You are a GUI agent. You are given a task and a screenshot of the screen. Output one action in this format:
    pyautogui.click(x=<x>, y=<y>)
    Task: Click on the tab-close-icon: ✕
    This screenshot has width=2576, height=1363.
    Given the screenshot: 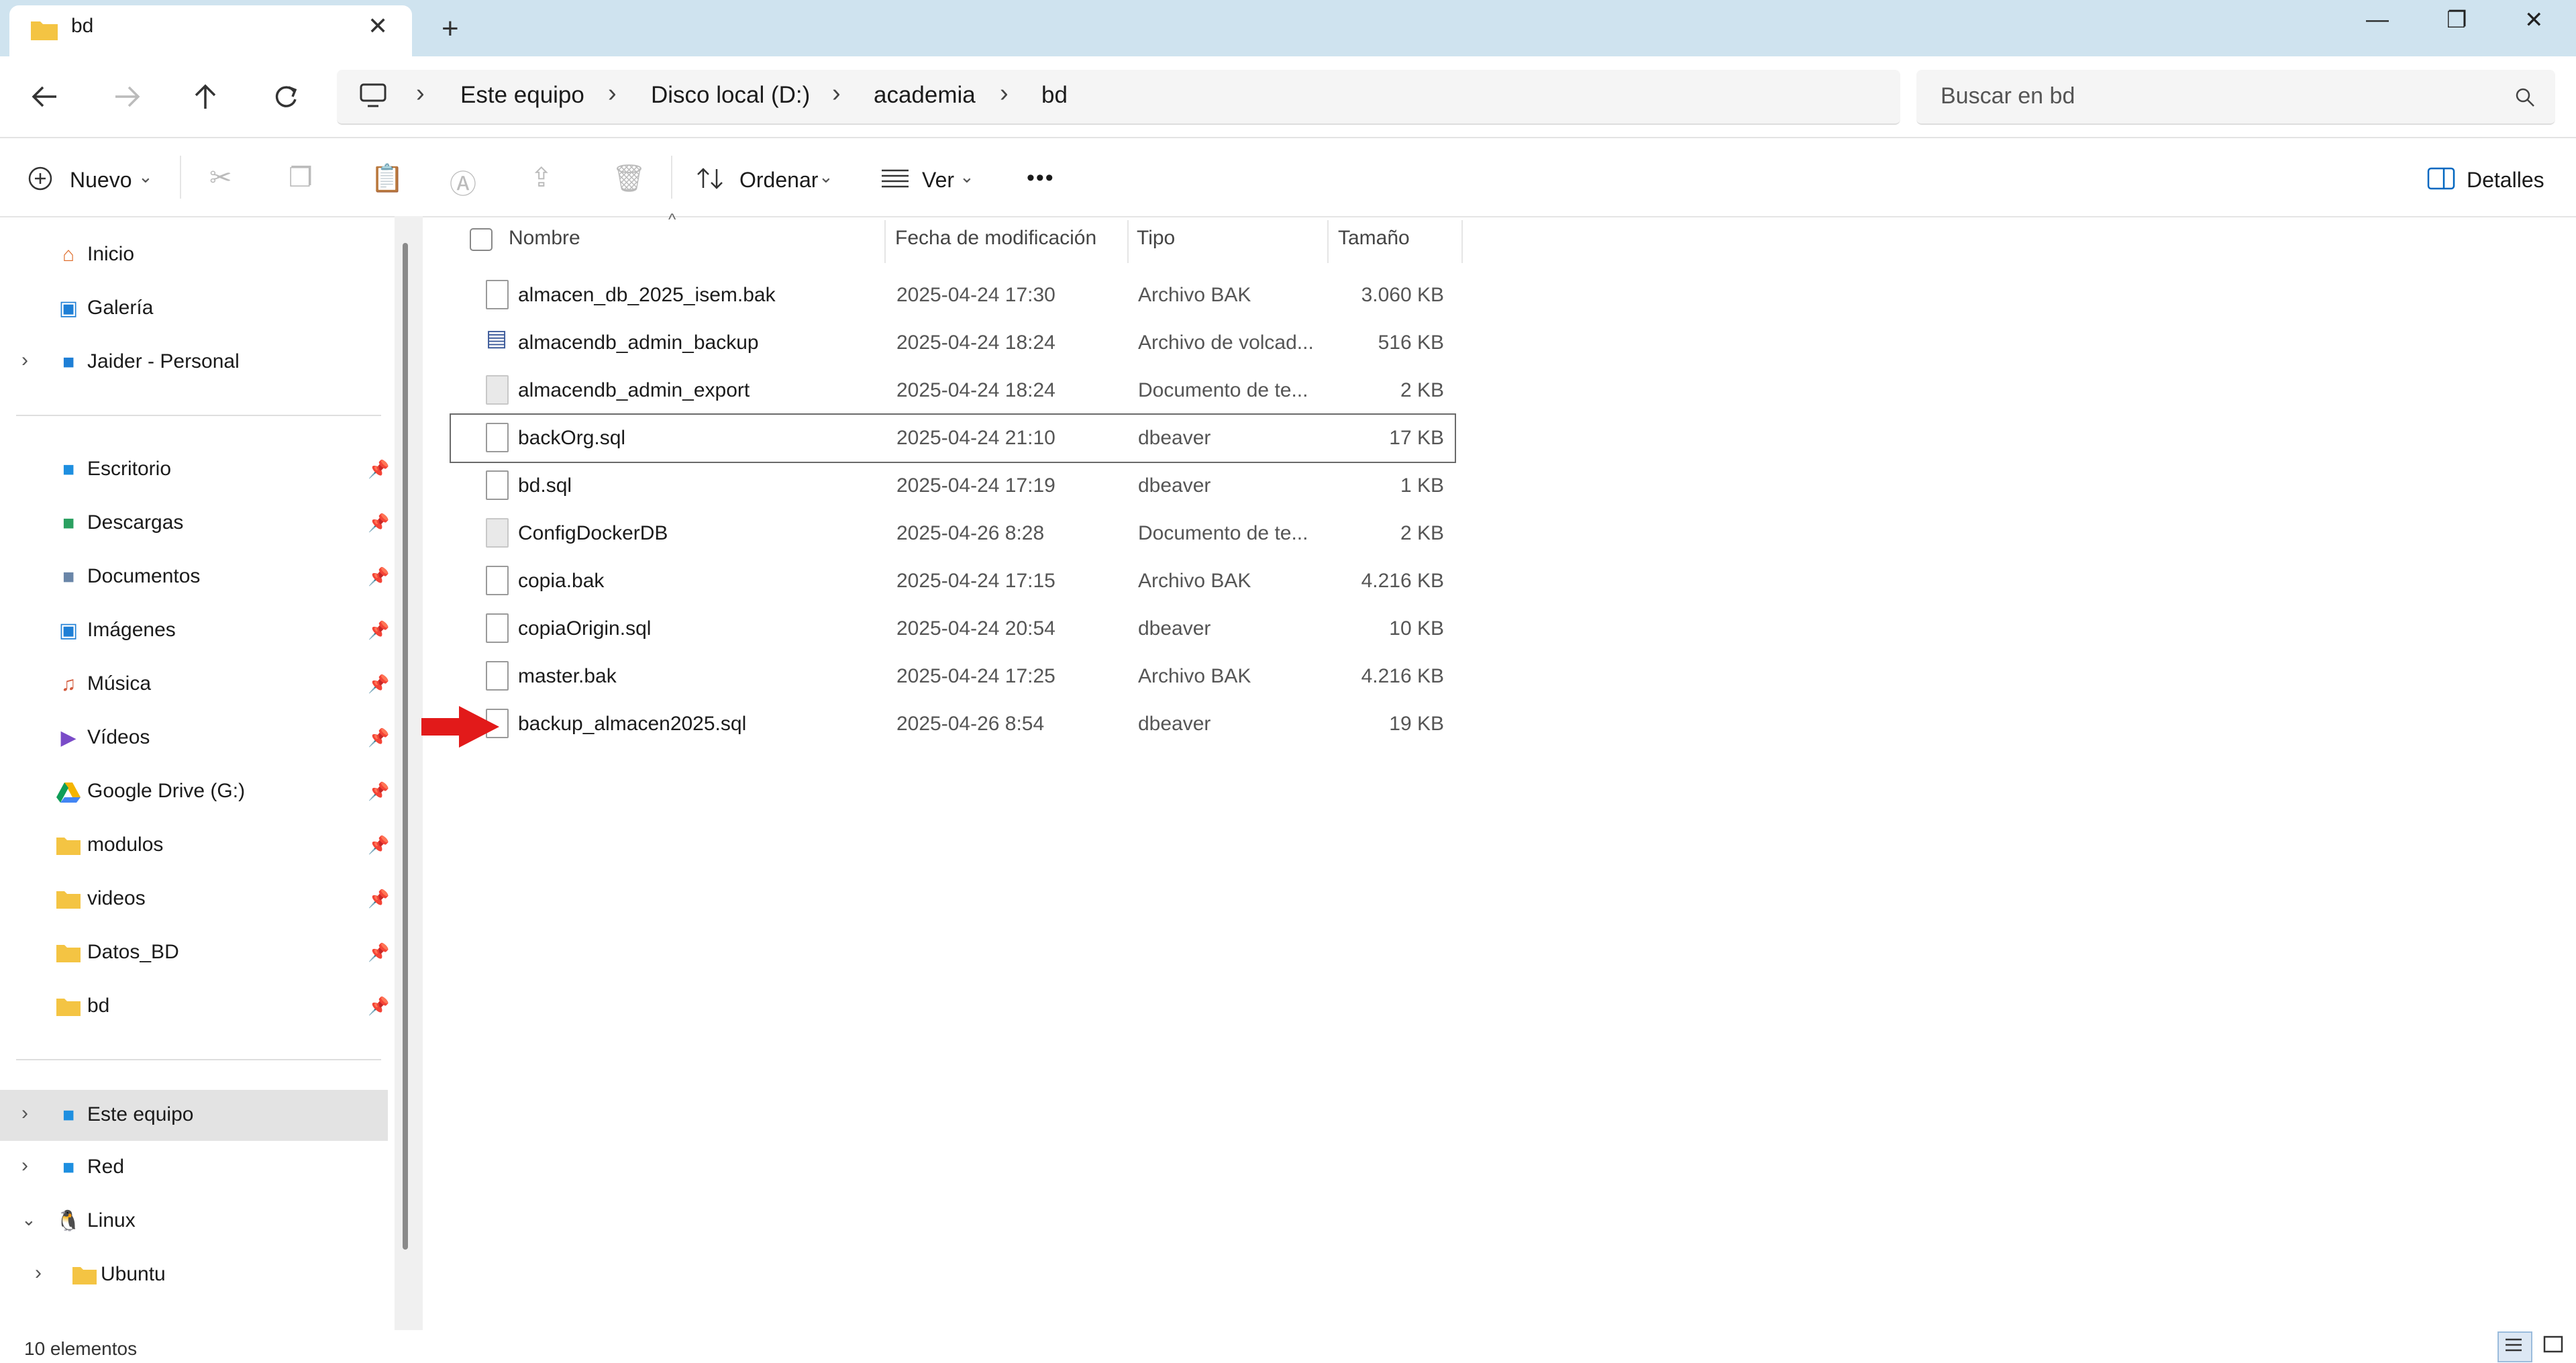 What is the action you would take?
    pyautogui.click(x=378, y=26)
    